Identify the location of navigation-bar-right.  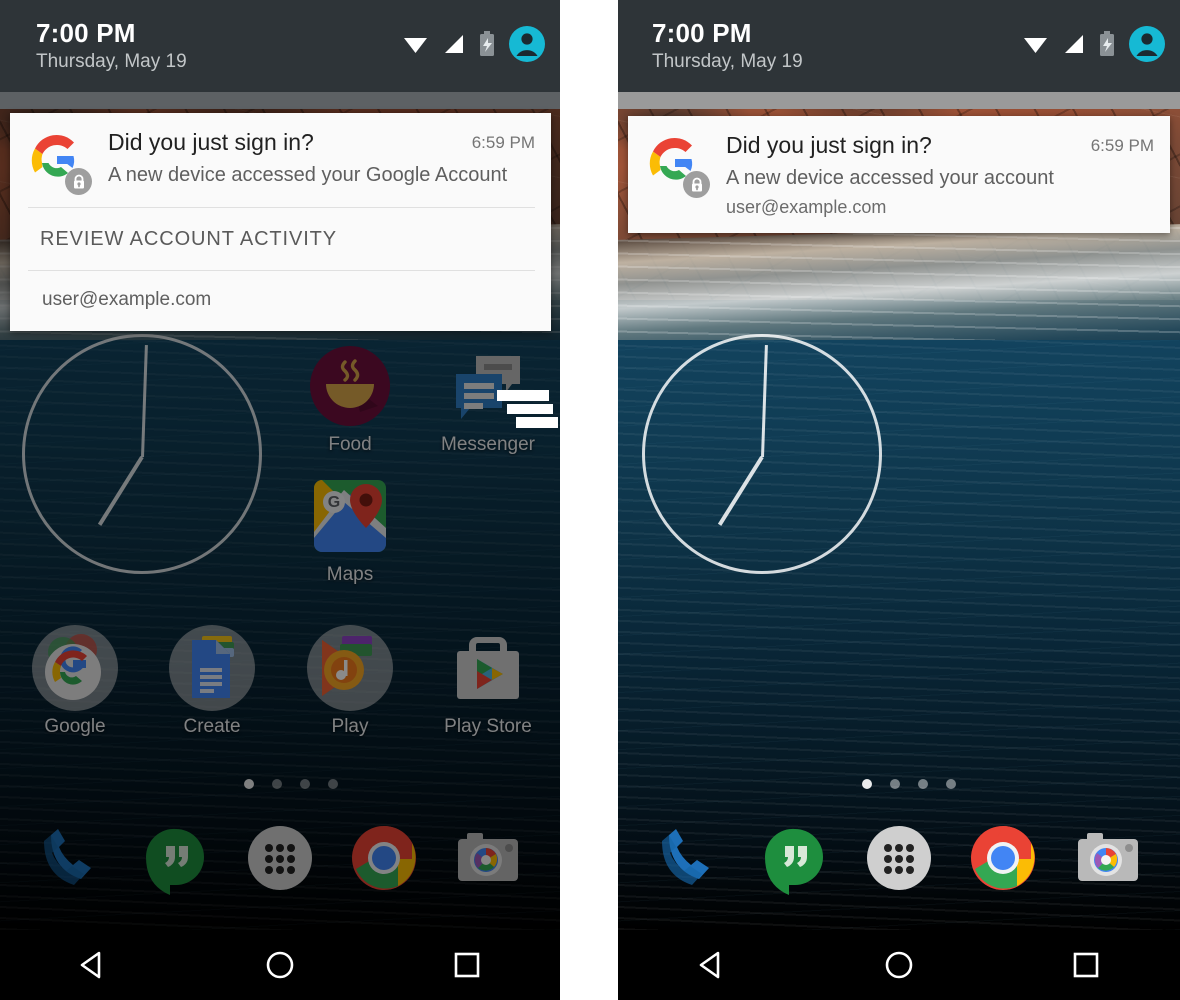
(899, 965).